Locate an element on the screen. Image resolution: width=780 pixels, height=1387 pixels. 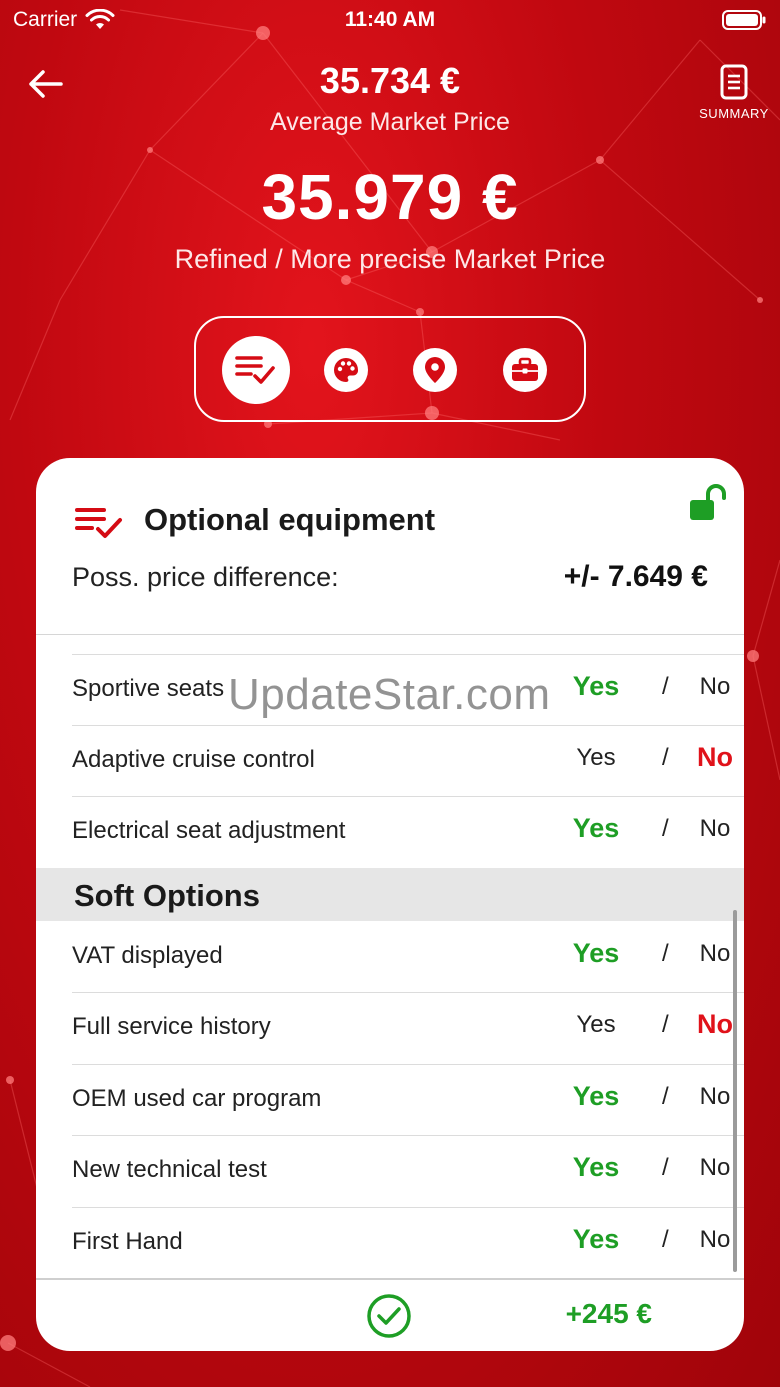
average-market-price: 35.734 € is located at coordinates (390, 80).